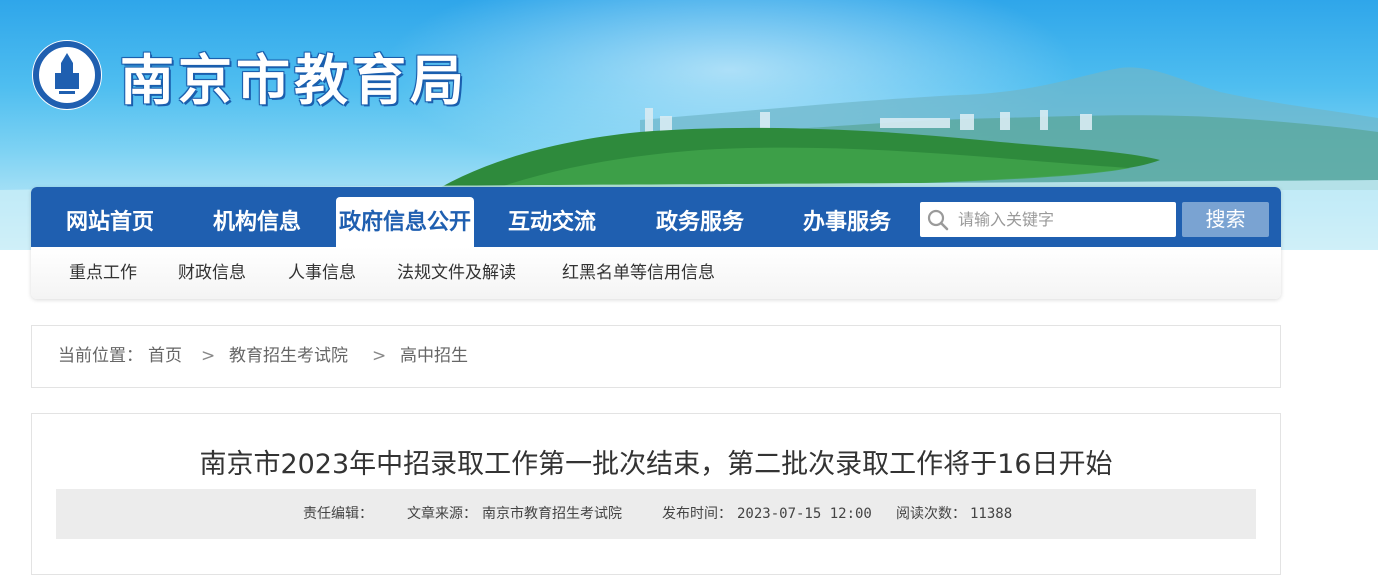 This screenshot has width=1378, height=575. What do you see at coordinates (110, 222) in the screenshot?
I see `nav-item-home: 网站首页` at bounding box center [110, 222].